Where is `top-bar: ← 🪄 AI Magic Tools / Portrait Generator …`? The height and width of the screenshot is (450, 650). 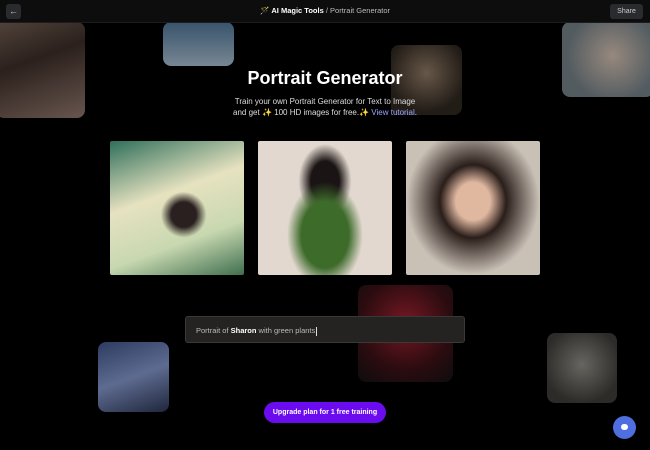
top-bar: ← 🪄 AI Magic Tools / Portrait Generator … is located at coordinates (325, 11).